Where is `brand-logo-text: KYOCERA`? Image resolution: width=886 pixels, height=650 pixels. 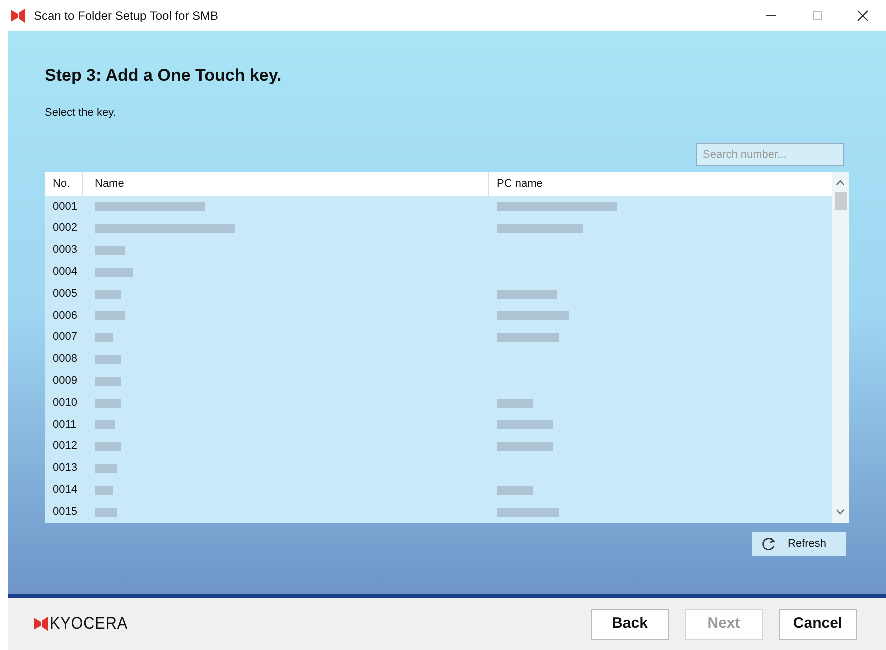 brand-logo-text: KYOCERA is located at coordinates (89, 624).